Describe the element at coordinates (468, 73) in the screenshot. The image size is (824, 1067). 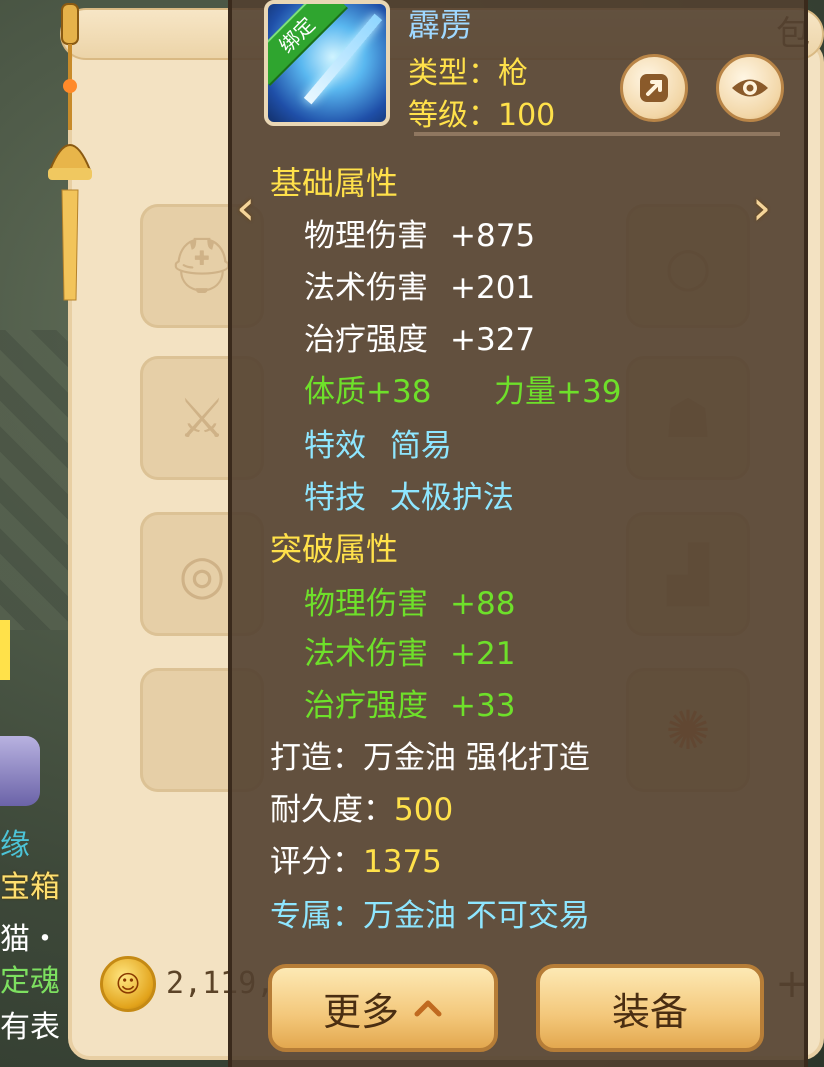
I see `item-type: 类型：枪` at that location.